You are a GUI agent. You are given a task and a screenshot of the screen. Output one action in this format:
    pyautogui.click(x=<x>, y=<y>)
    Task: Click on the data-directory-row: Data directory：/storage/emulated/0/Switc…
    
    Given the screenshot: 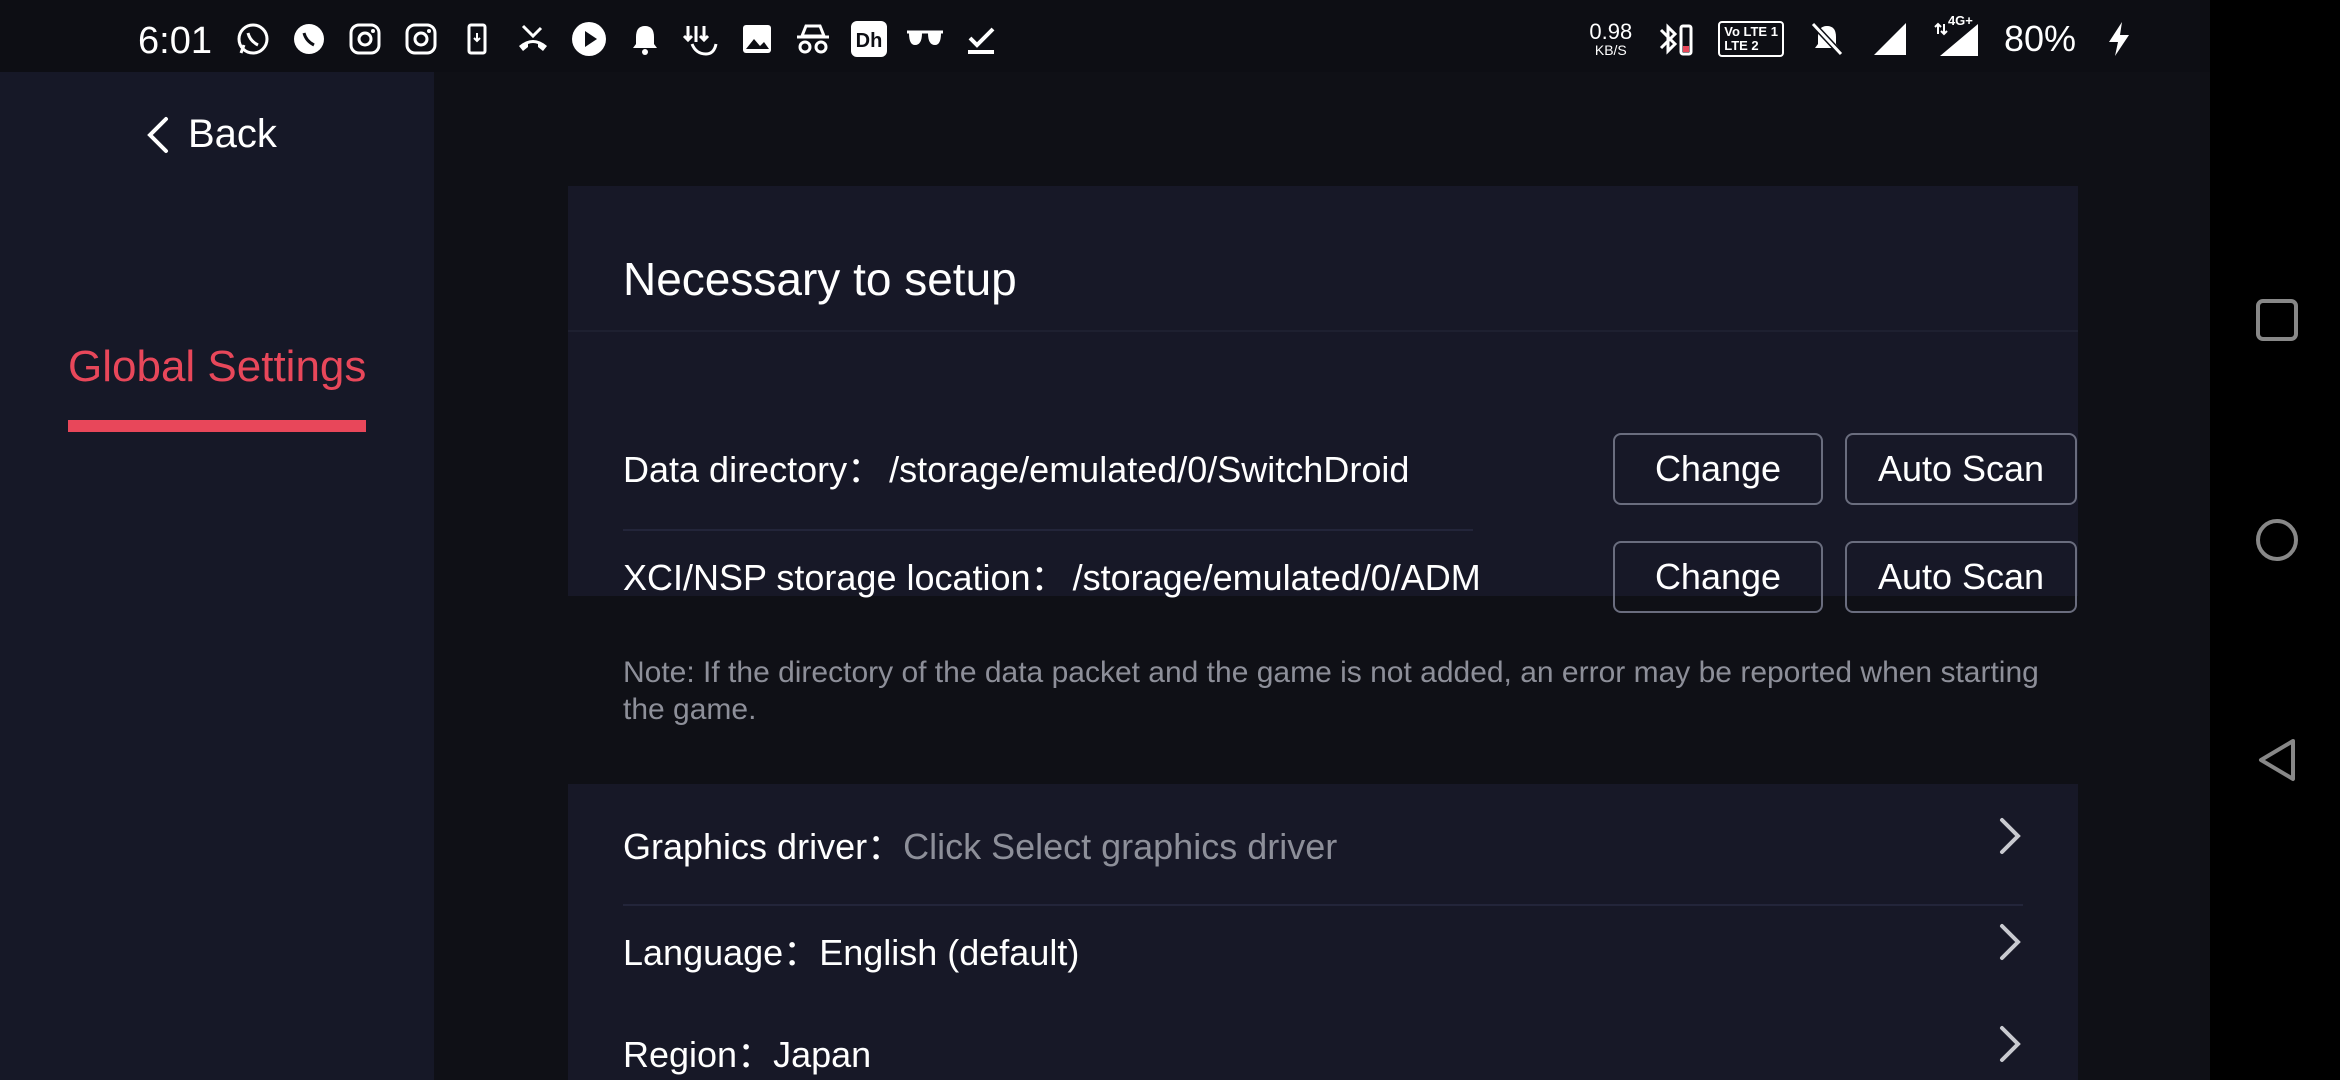 What is the action you would take?
    pyautogui.click(x=1350, y=482)
    